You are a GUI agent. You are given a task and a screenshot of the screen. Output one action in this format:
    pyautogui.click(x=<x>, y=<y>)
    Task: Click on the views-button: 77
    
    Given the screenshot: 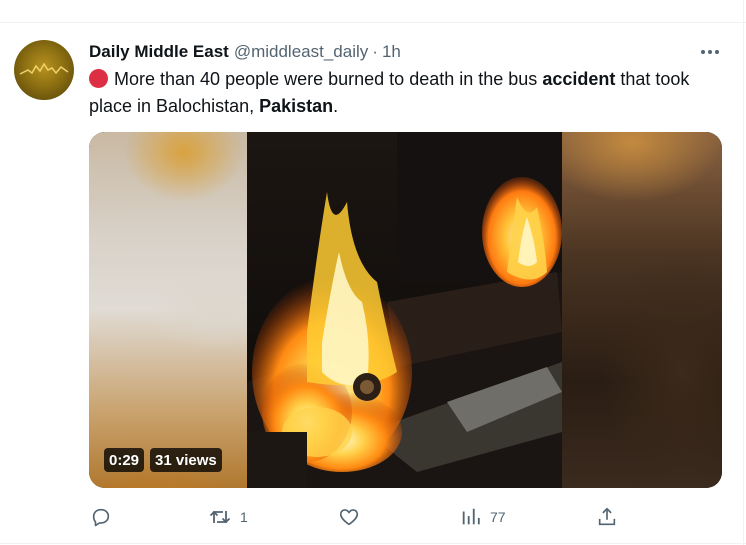 What is the action you would take?
    pyautogui.click(x=483, y=517)
    